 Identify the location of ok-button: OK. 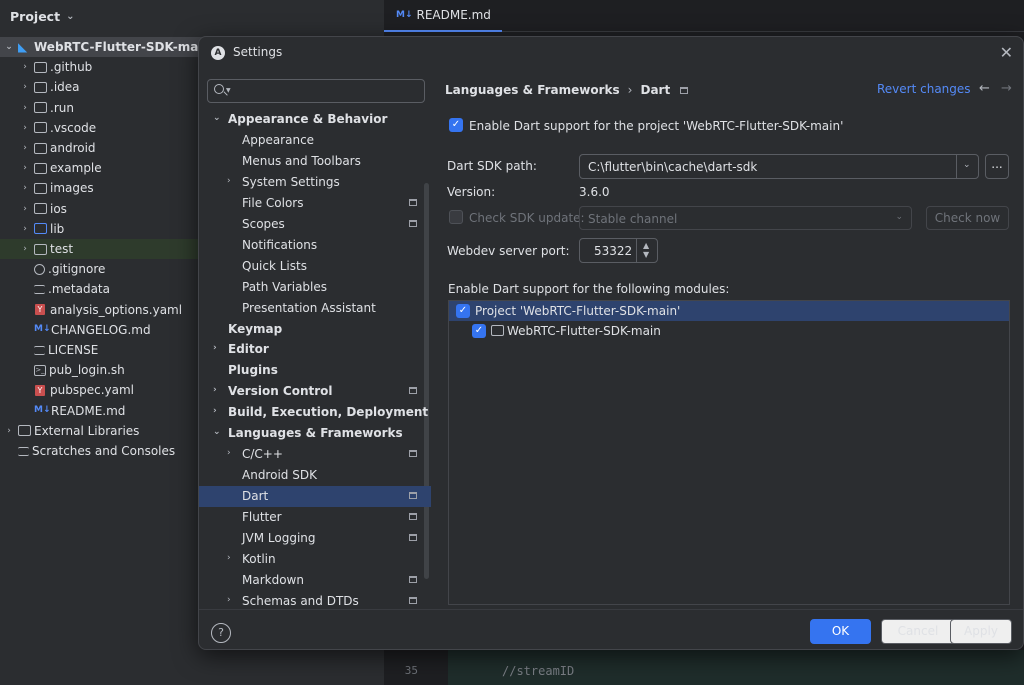
(840, 631).